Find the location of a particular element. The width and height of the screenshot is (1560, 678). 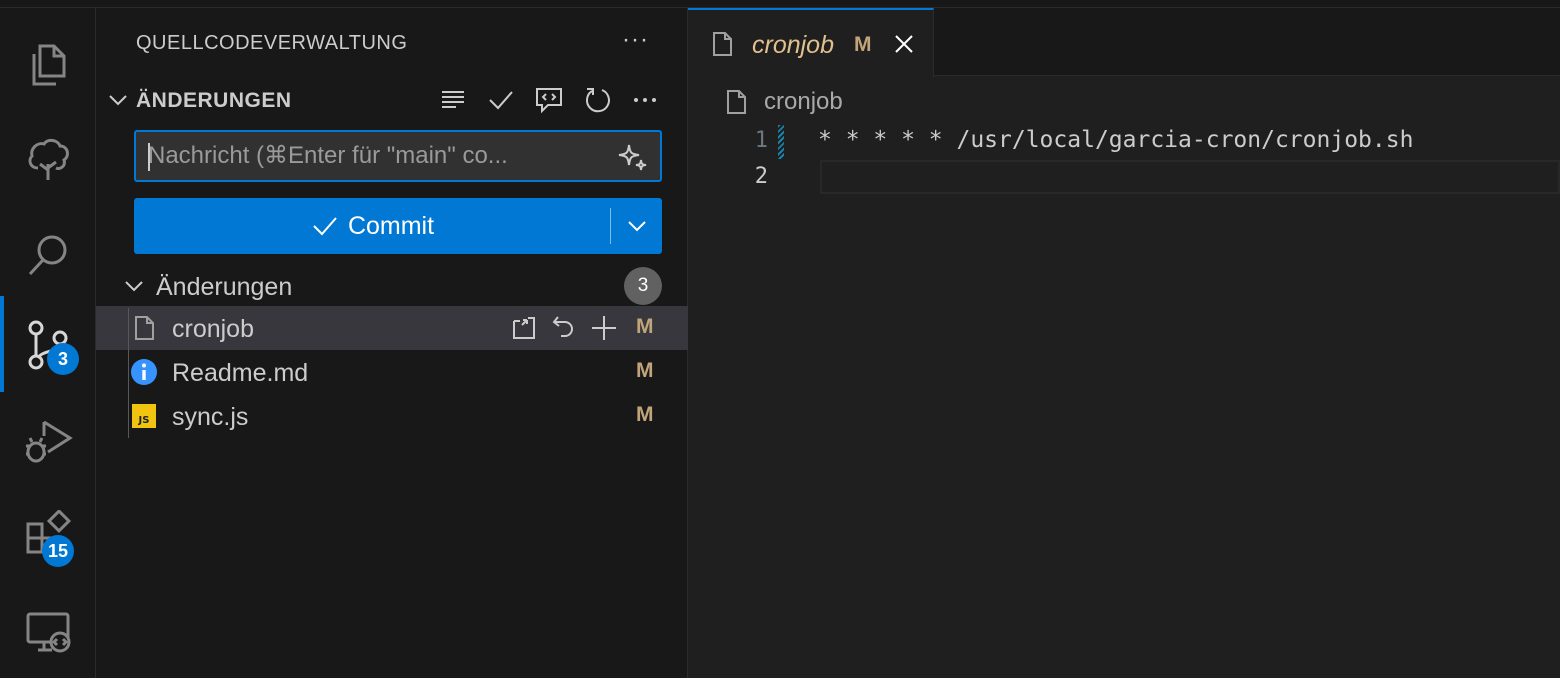

tree-icon is located at coordinates (48, 159).